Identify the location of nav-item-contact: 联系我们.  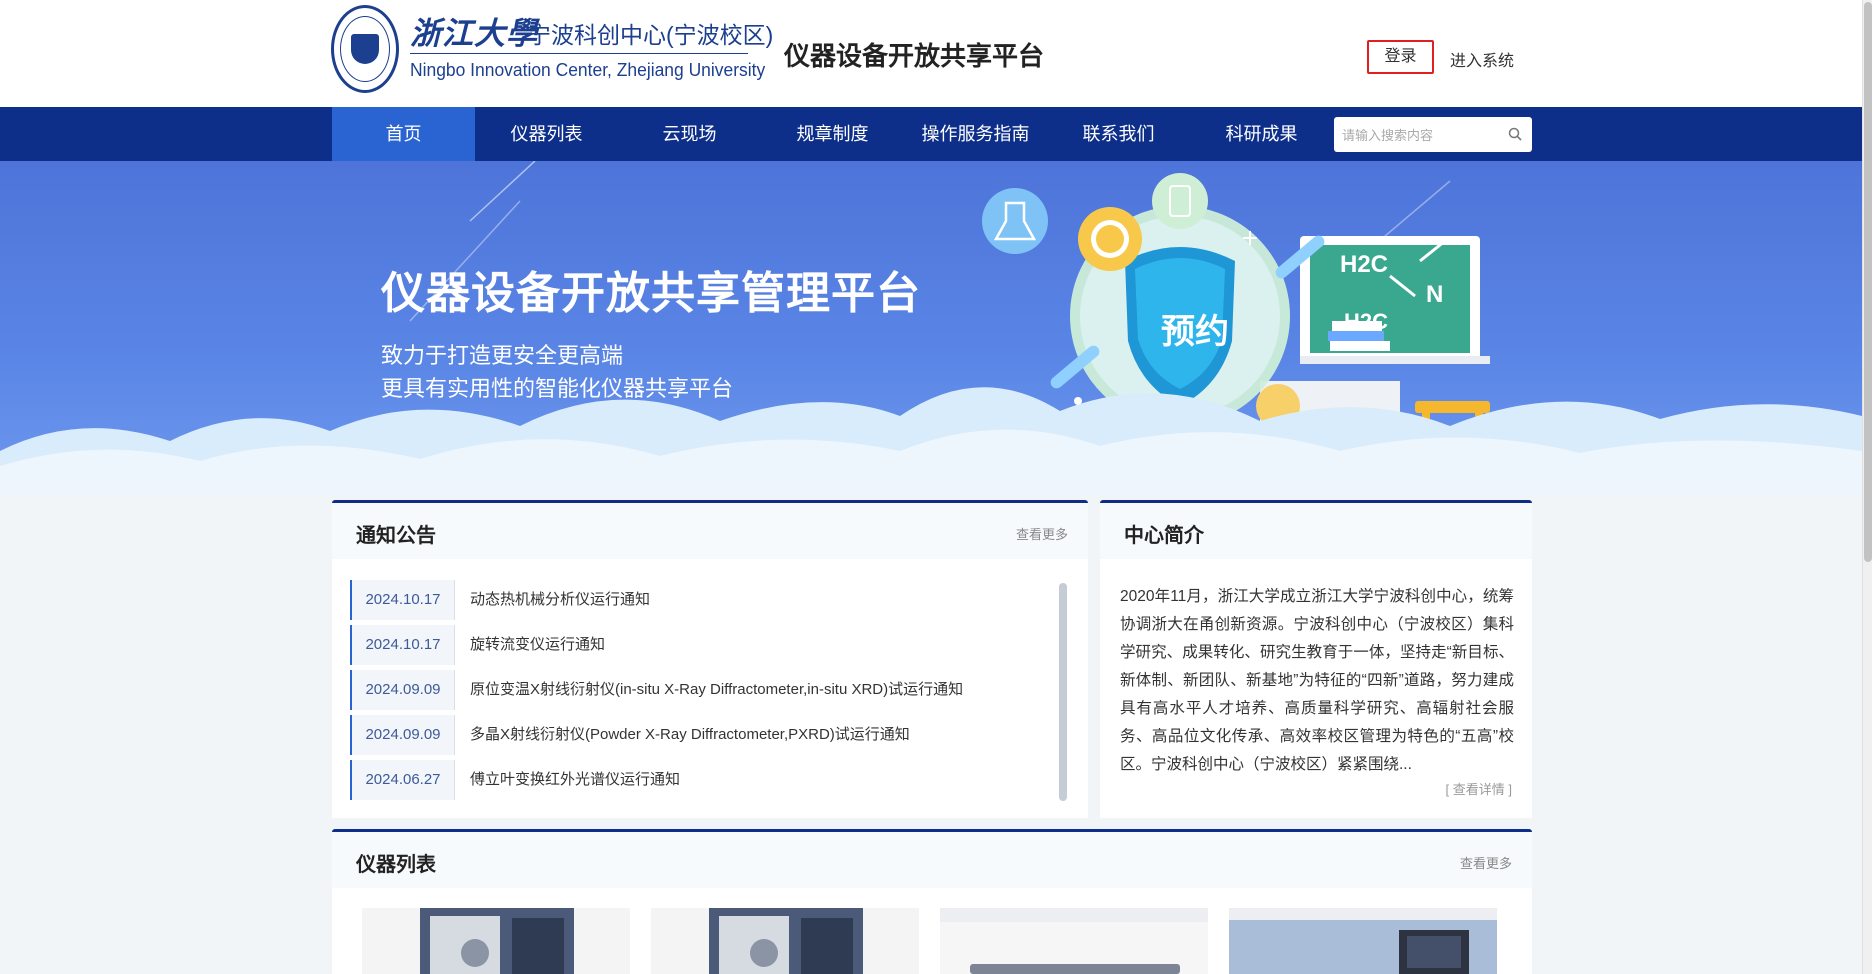
(1118, 134).